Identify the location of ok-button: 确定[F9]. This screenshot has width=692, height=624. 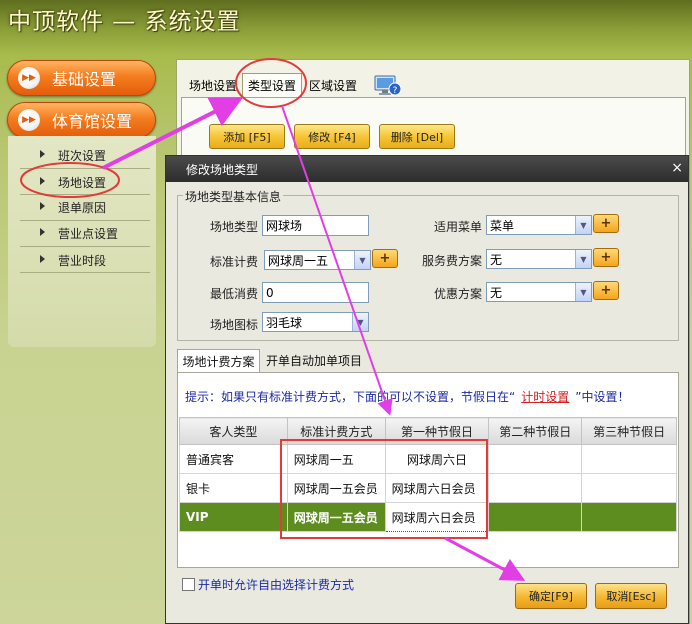
(551, 596).